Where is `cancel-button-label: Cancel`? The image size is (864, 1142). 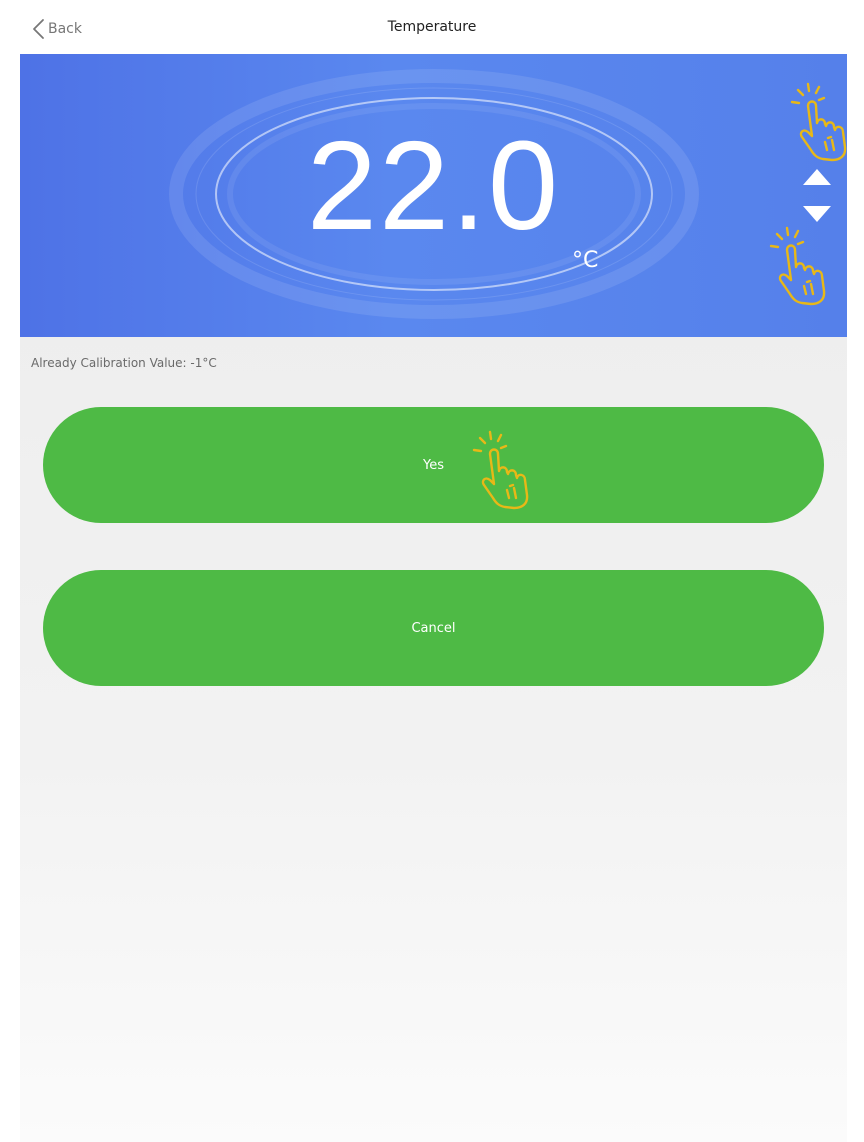
cancel-button-label: Cancel is located at coordinates (433, 628).